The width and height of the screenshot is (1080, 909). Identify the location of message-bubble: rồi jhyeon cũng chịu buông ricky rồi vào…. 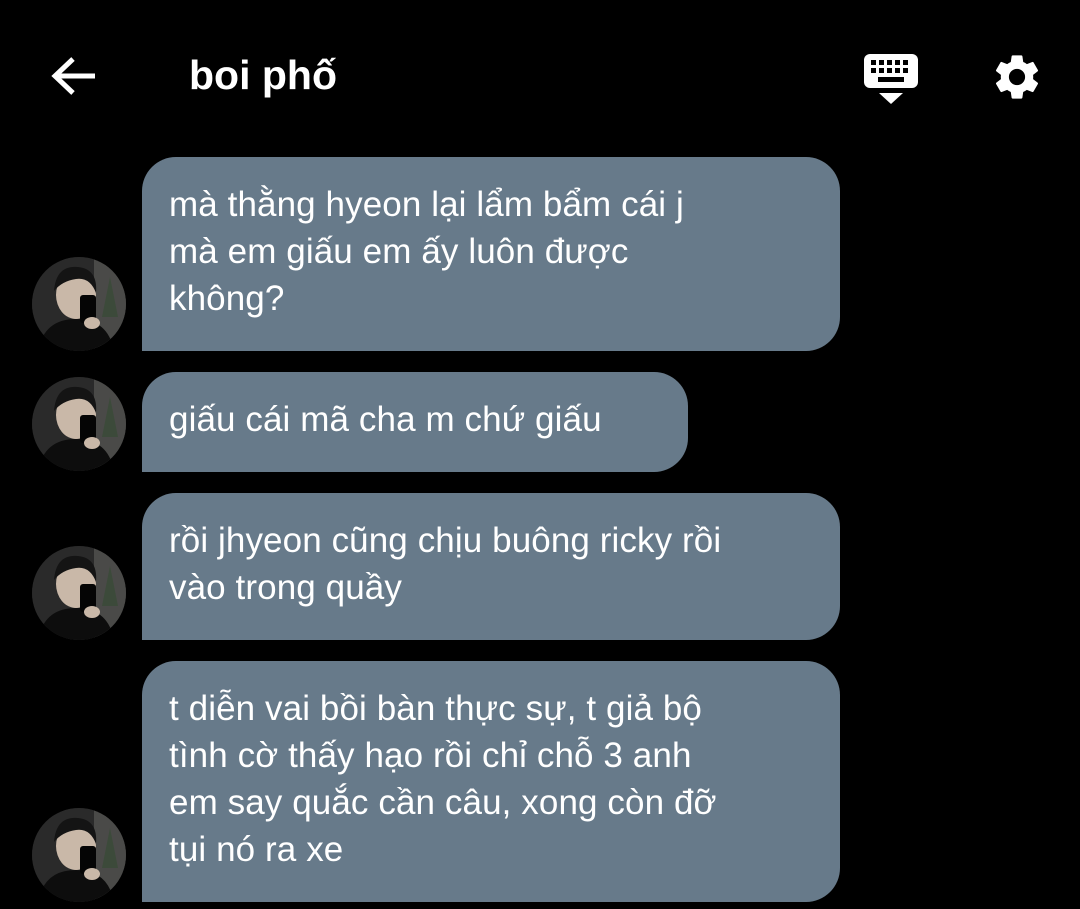
(491, 566).